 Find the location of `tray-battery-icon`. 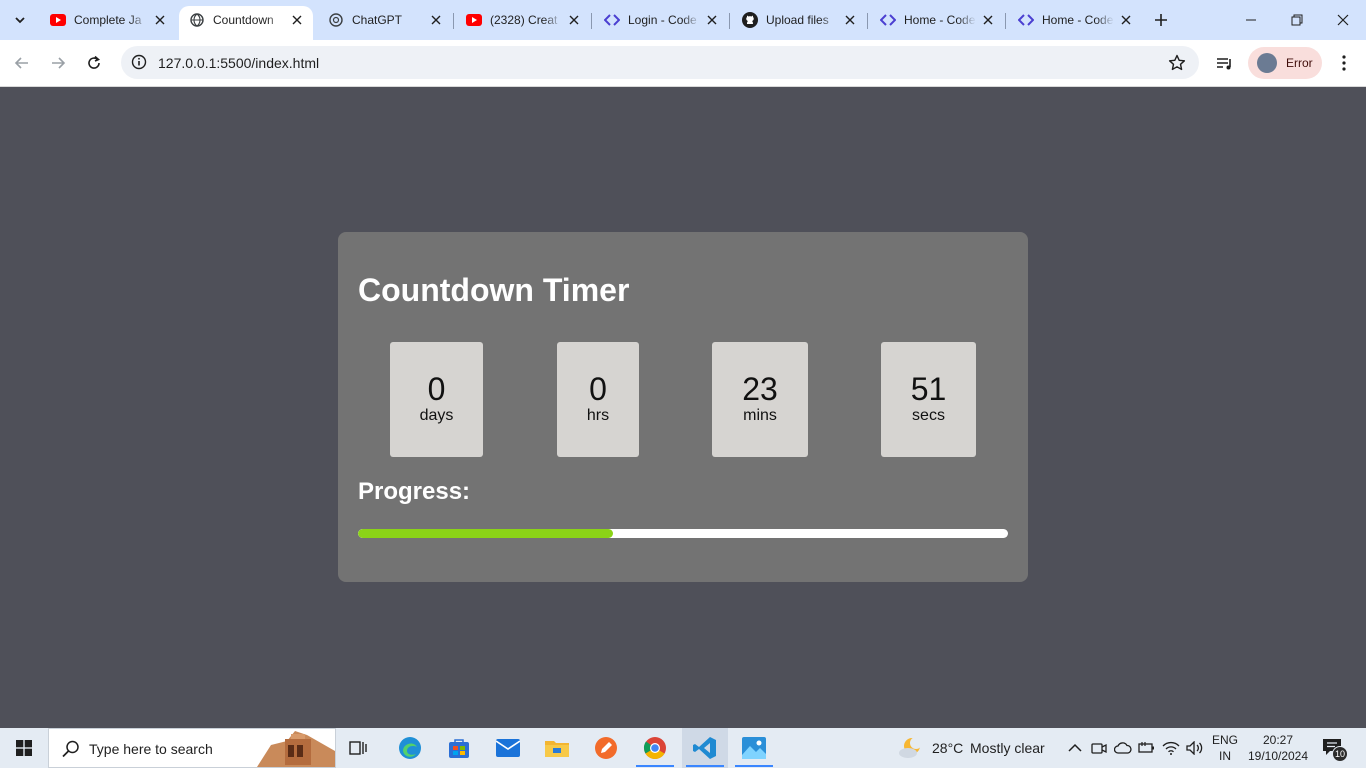

tray-battery-icon is located at coordinates (1147, 748).